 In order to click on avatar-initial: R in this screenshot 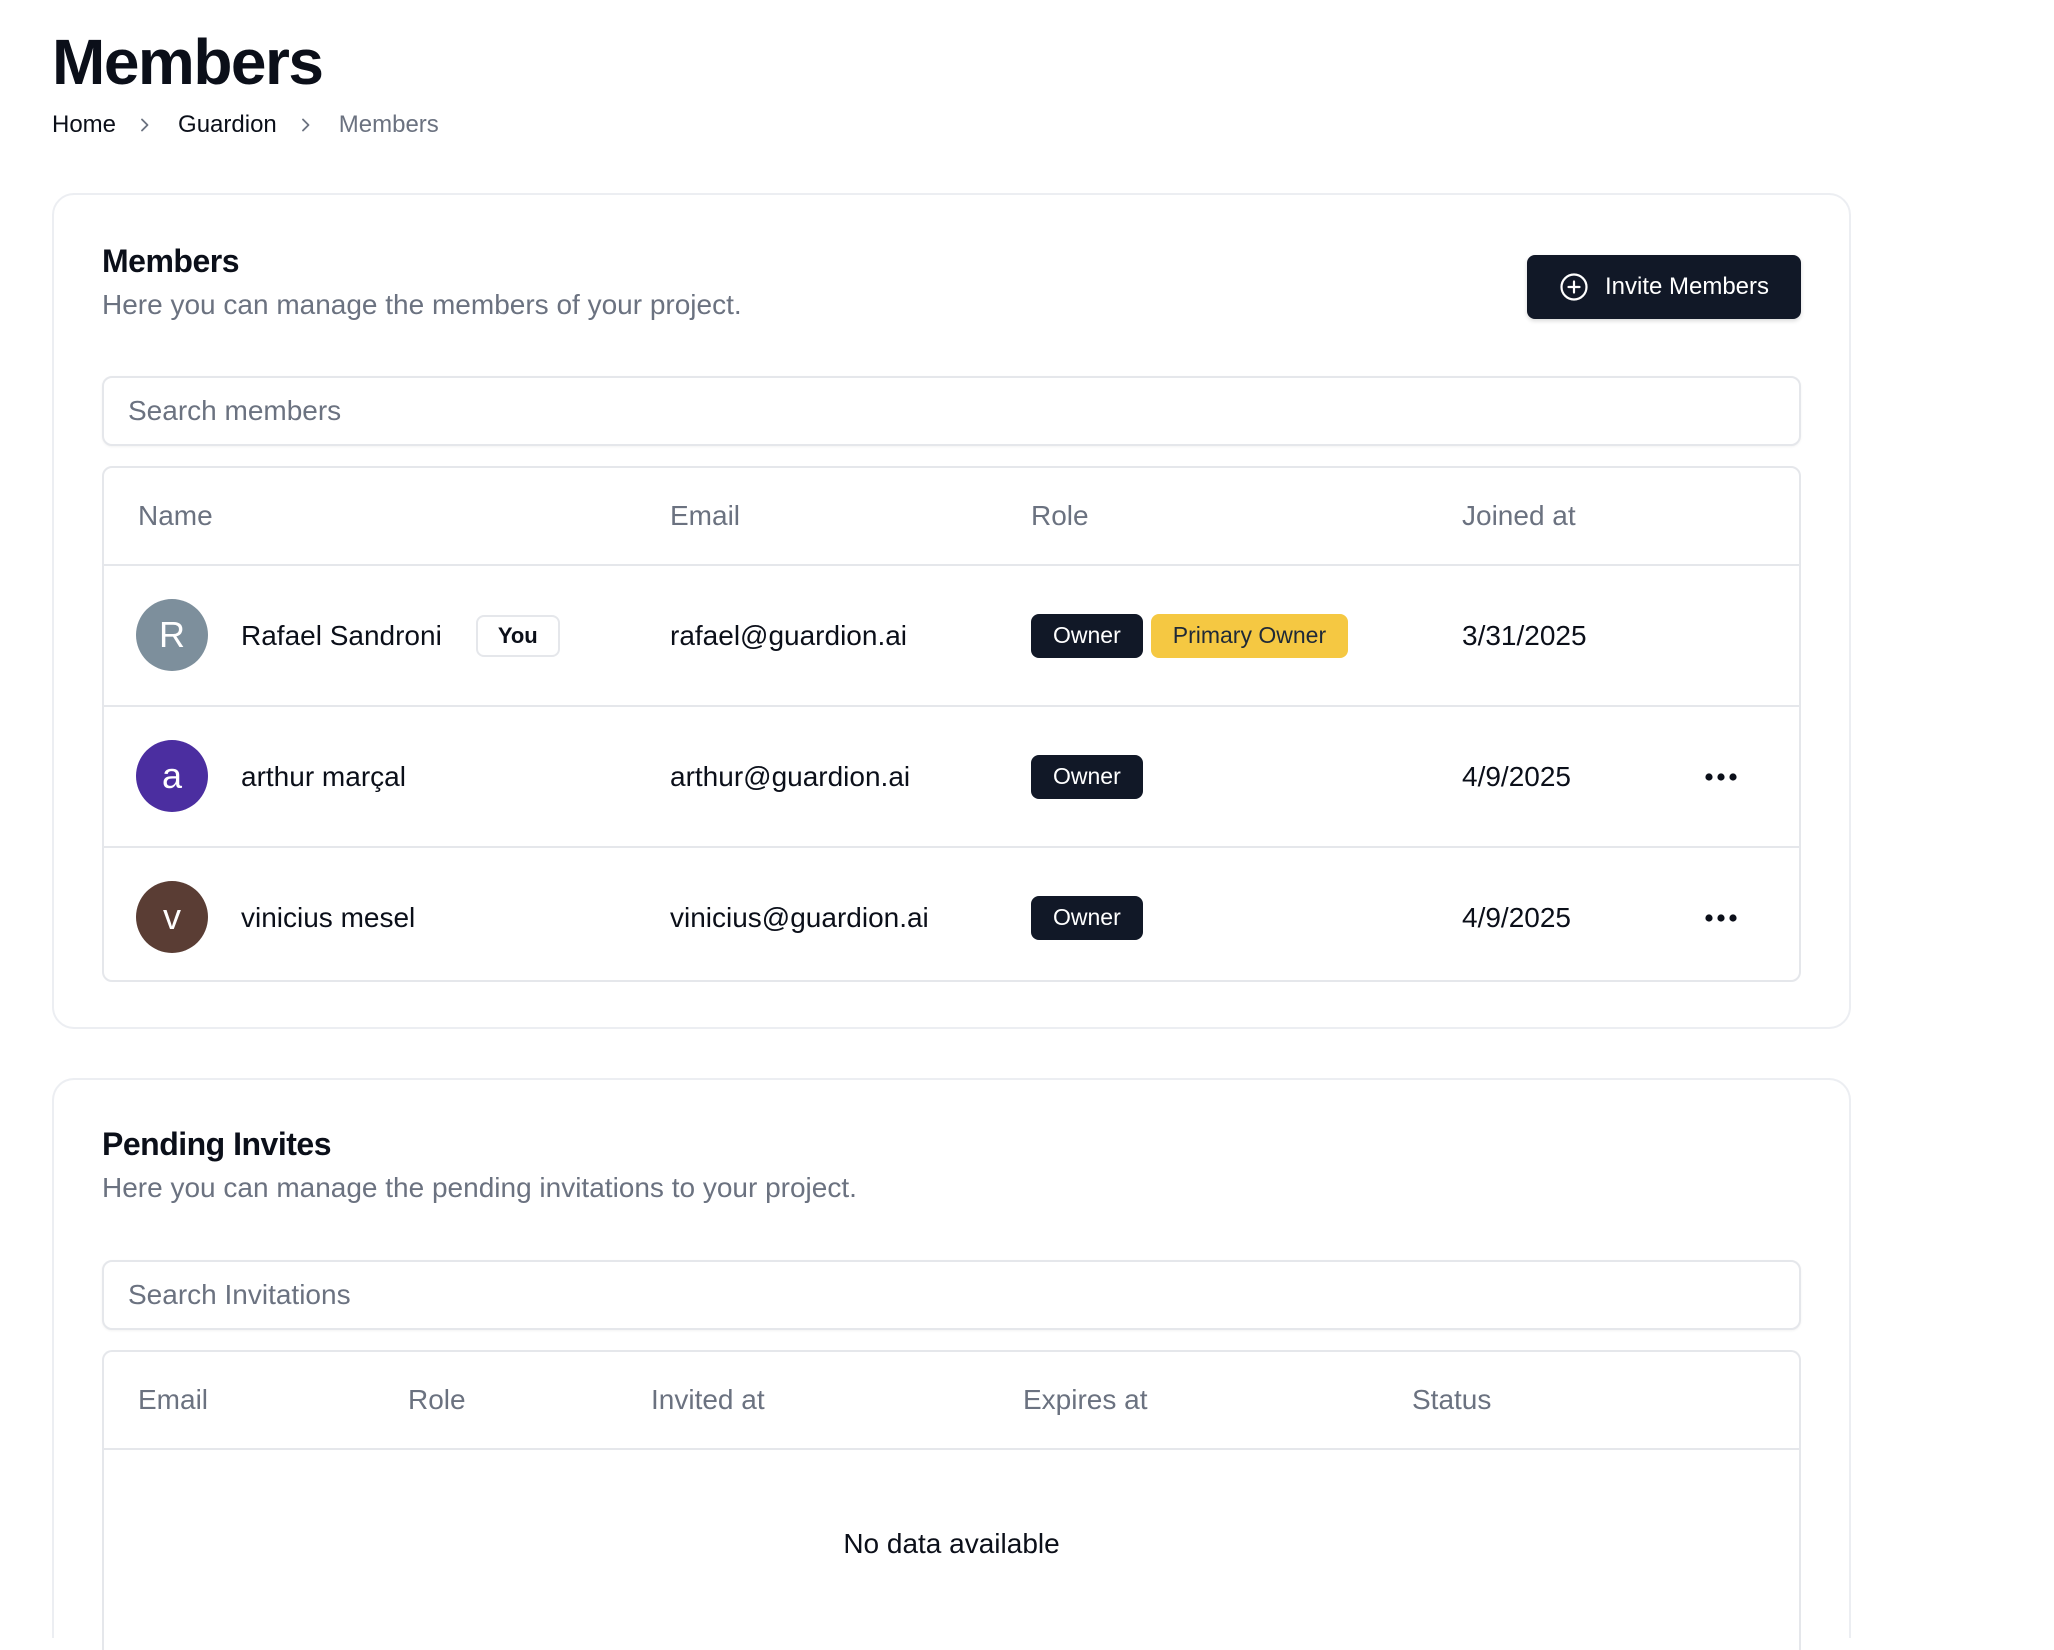, I will do `click(172, 634)`.